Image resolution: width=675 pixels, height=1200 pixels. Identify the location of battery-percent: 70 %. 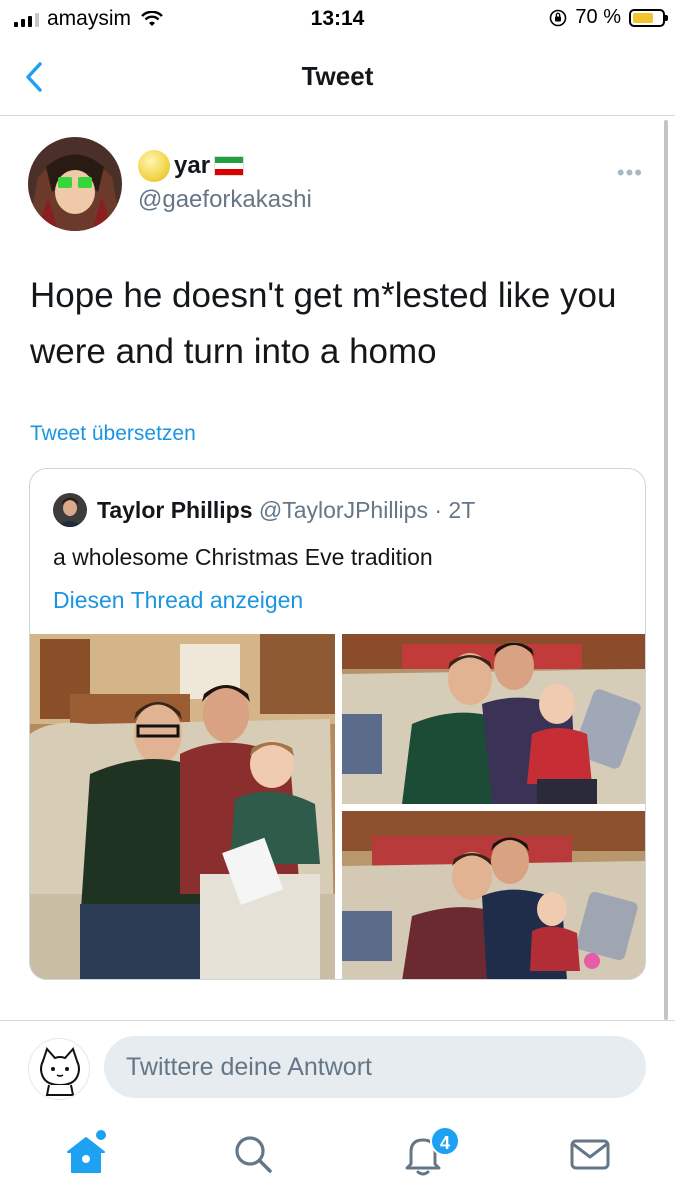
(598, 17).